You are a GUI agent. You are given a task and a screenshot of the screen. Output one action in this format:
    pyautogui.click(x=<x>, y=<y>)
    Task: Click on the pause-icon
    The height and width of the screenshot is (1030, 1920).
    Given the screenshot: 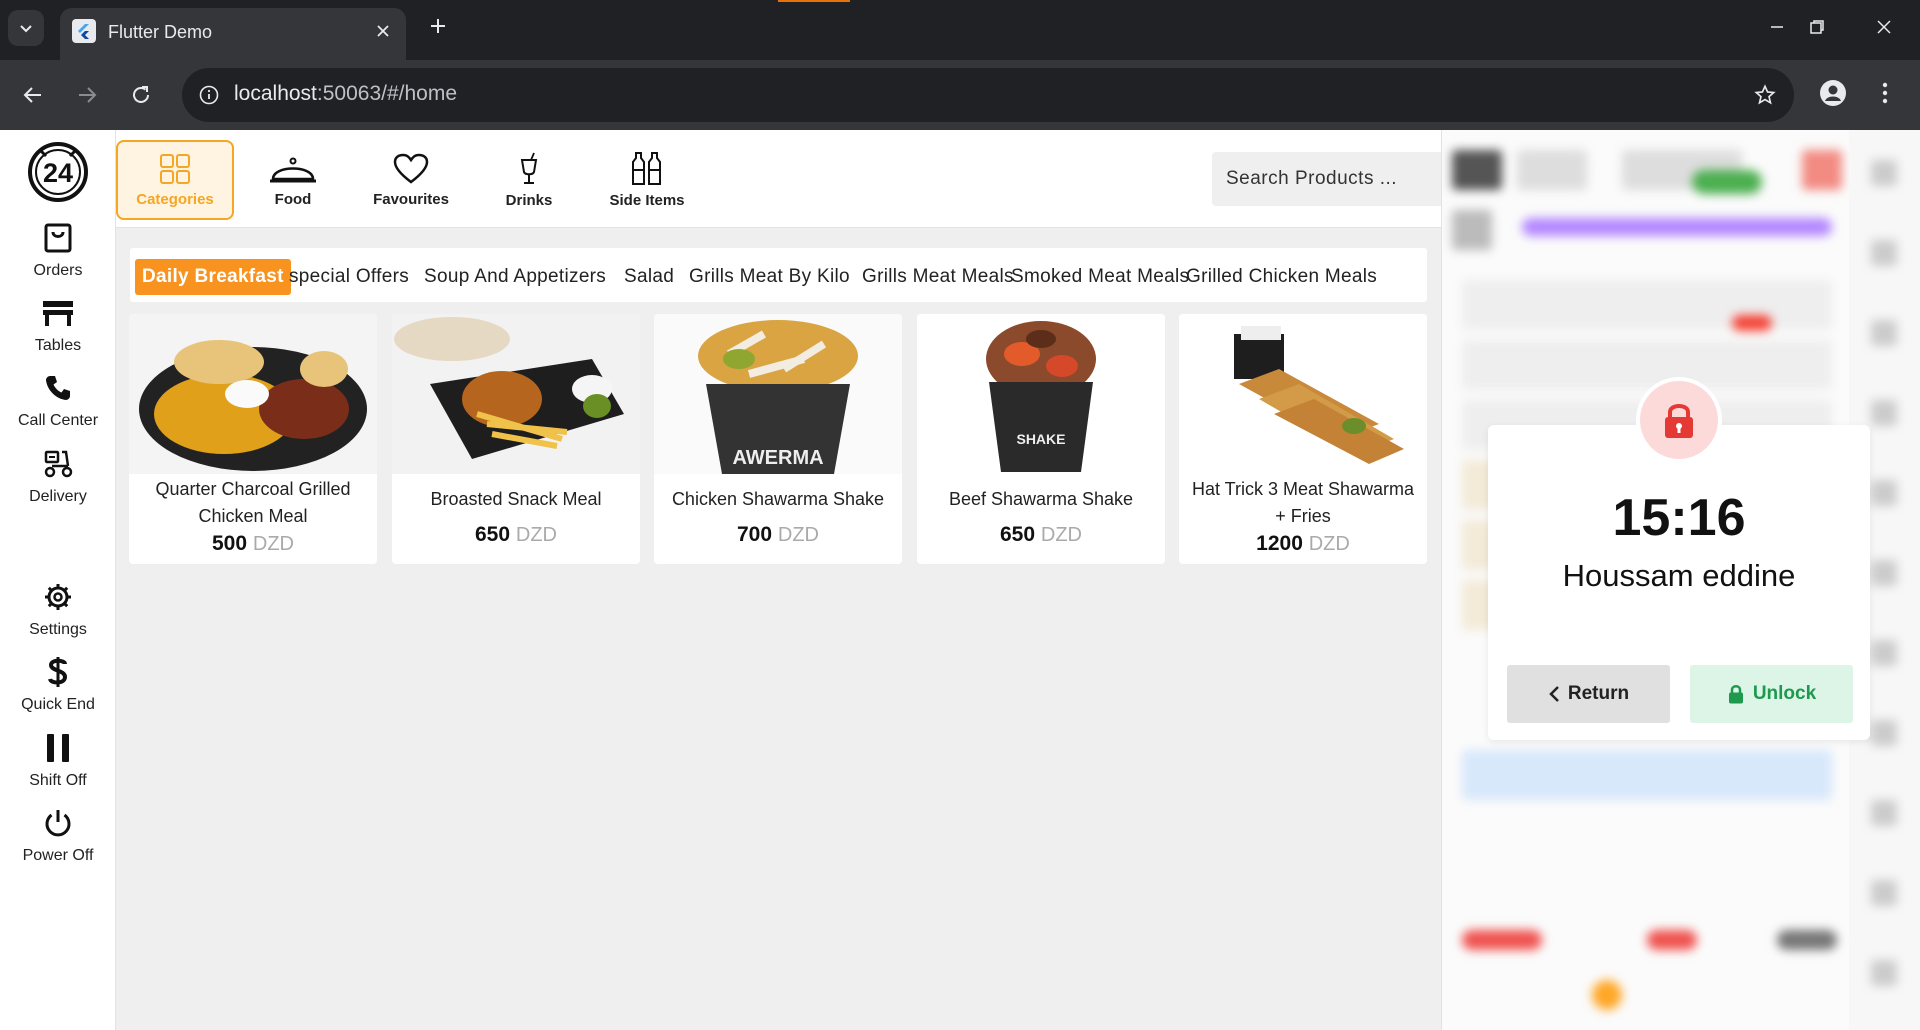 What is the action you would take?
    pyautogui.click(x=58, y=748)
    